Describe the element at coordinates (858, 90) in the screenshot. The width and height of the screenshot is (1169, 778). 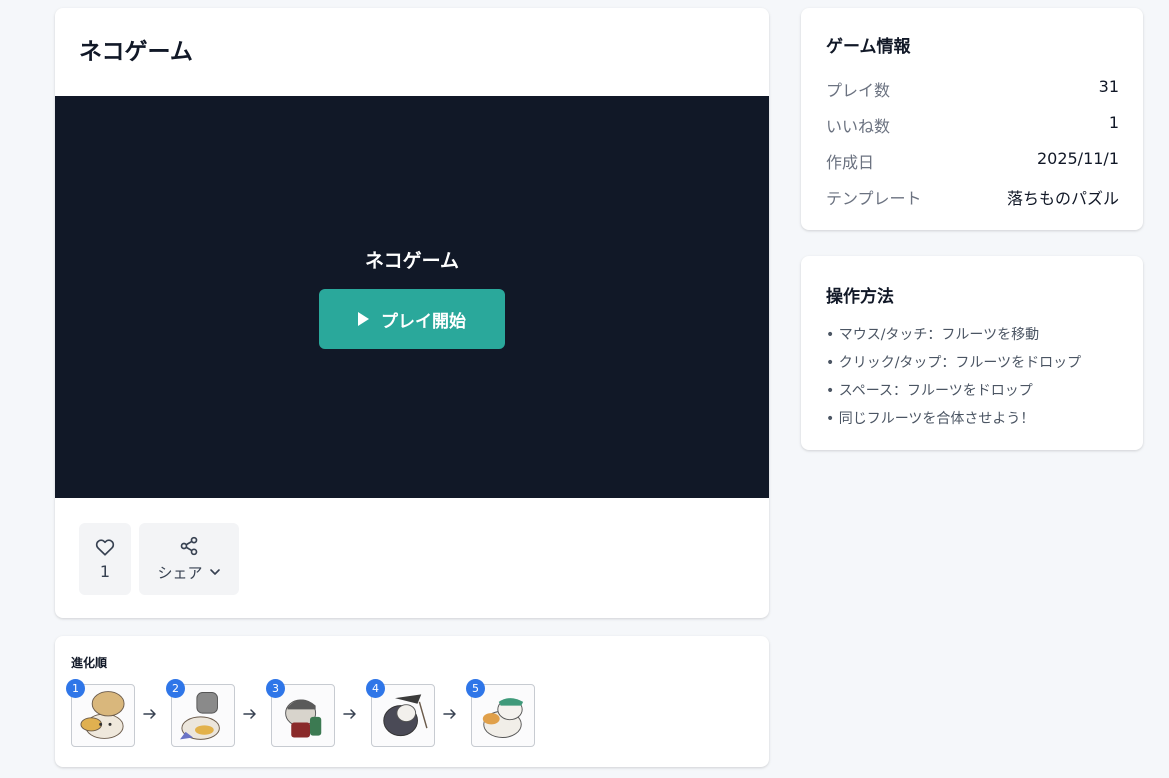
I see `info-label: プレイ数` at that location.